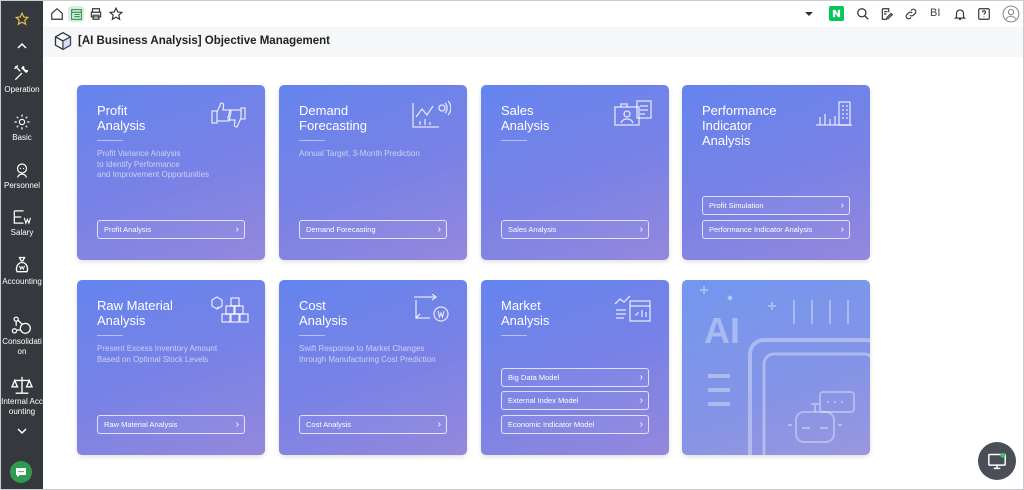  What do you see at coordinates (776, 205) in the screenshot?
I see `profit-simulation-button: Profit Simulation ›` at bounding box center [776, 205].